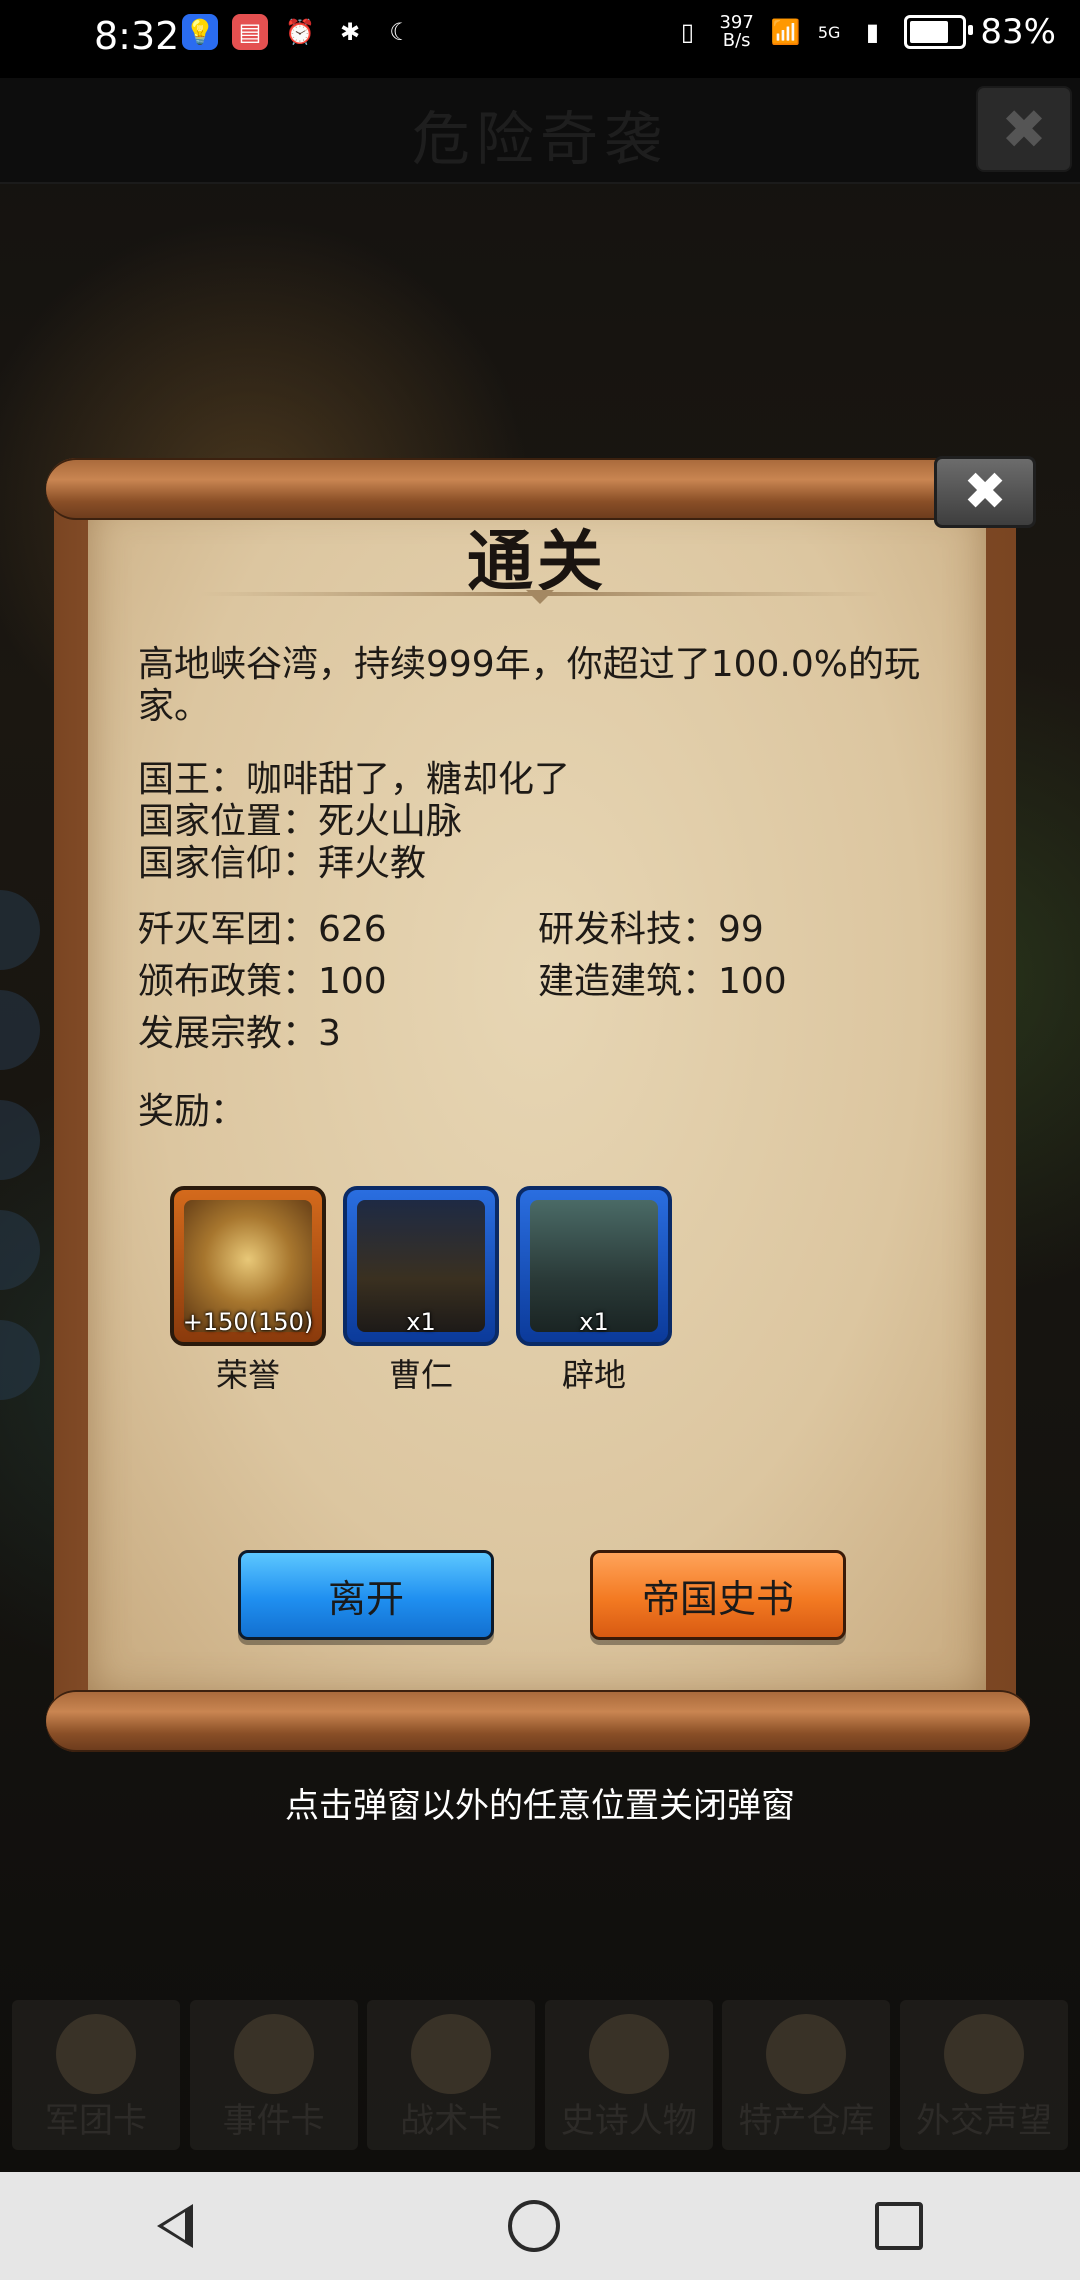 Image resolution: width=1080 pixels, height=2280 pixels. What do you see at coordinates (96, 2121) in the screenshot?
I see `tab-label: 军团卡` at bounding box center [96, 2121].